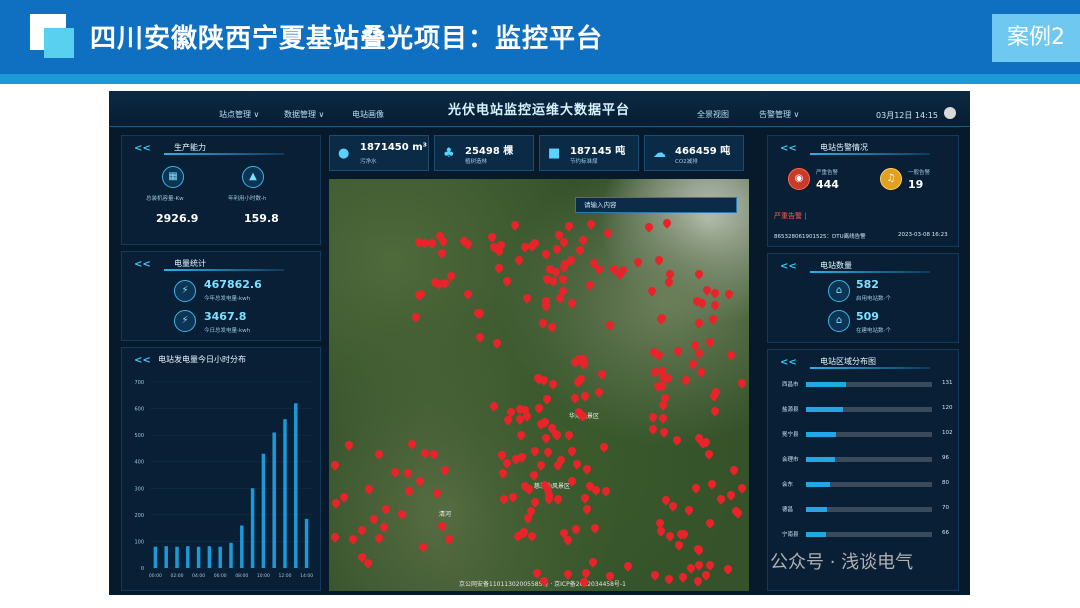  What do you see at coordinates (656, 205) in the screenshot?
I see `map-search-input: 请输入内容` at bounding box center [656, 205].